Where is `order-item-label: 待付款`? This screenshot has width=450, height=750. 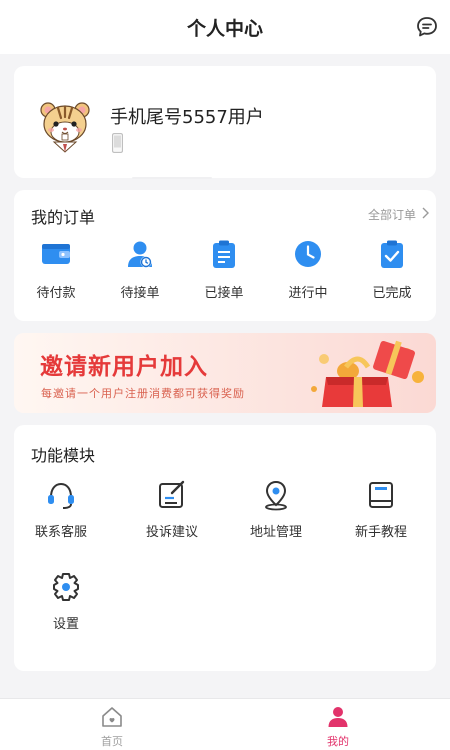 order-item-label: 待付款 is located at coordinates (56, 293).